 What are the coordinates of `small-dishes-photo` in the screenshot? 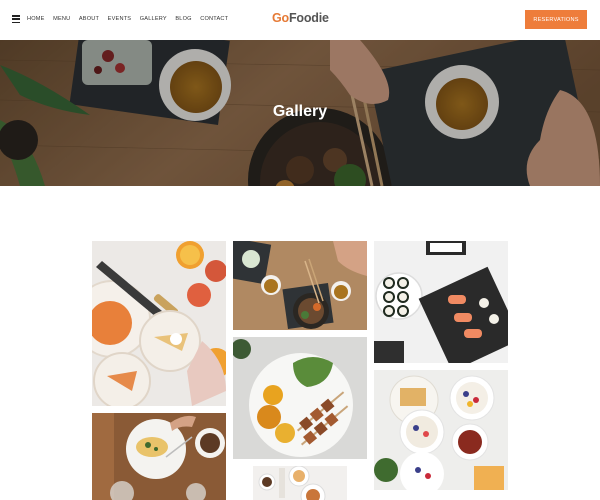 It's located at (300, 483).